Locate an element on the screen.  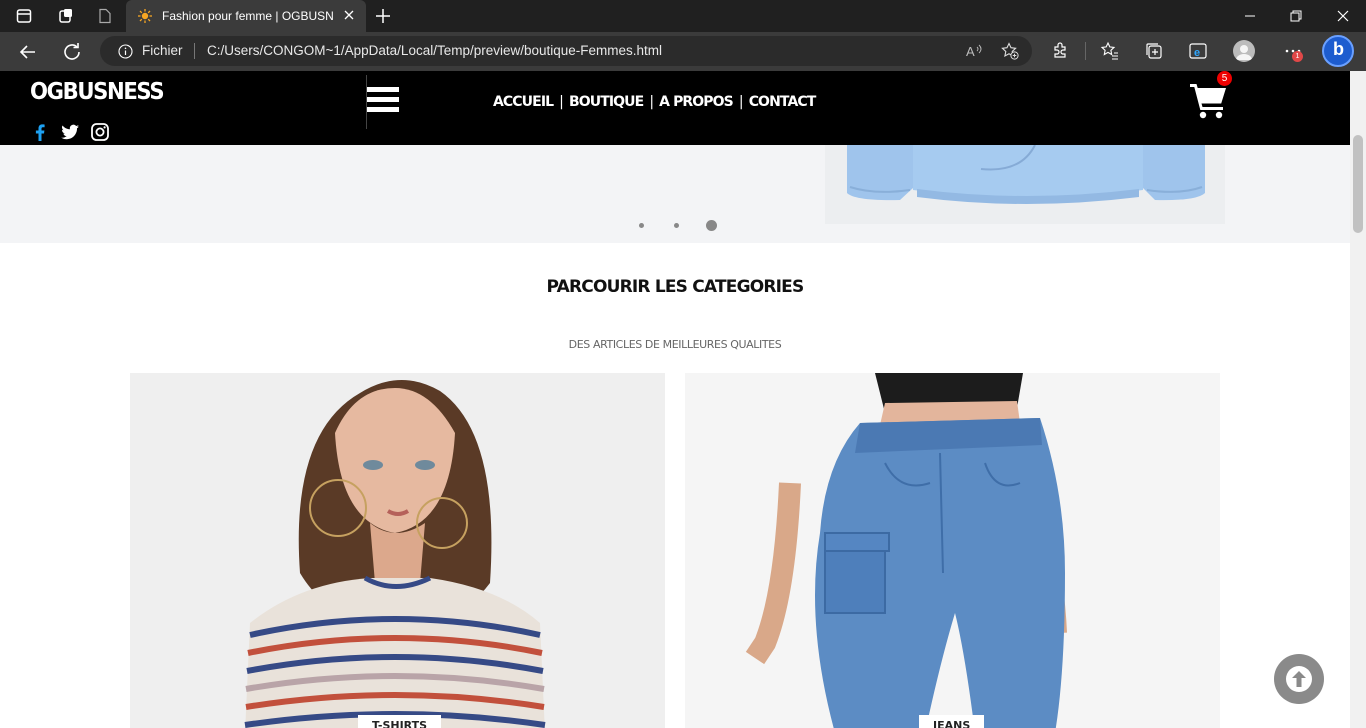
user-icon is located at coordinates (1244, 52).